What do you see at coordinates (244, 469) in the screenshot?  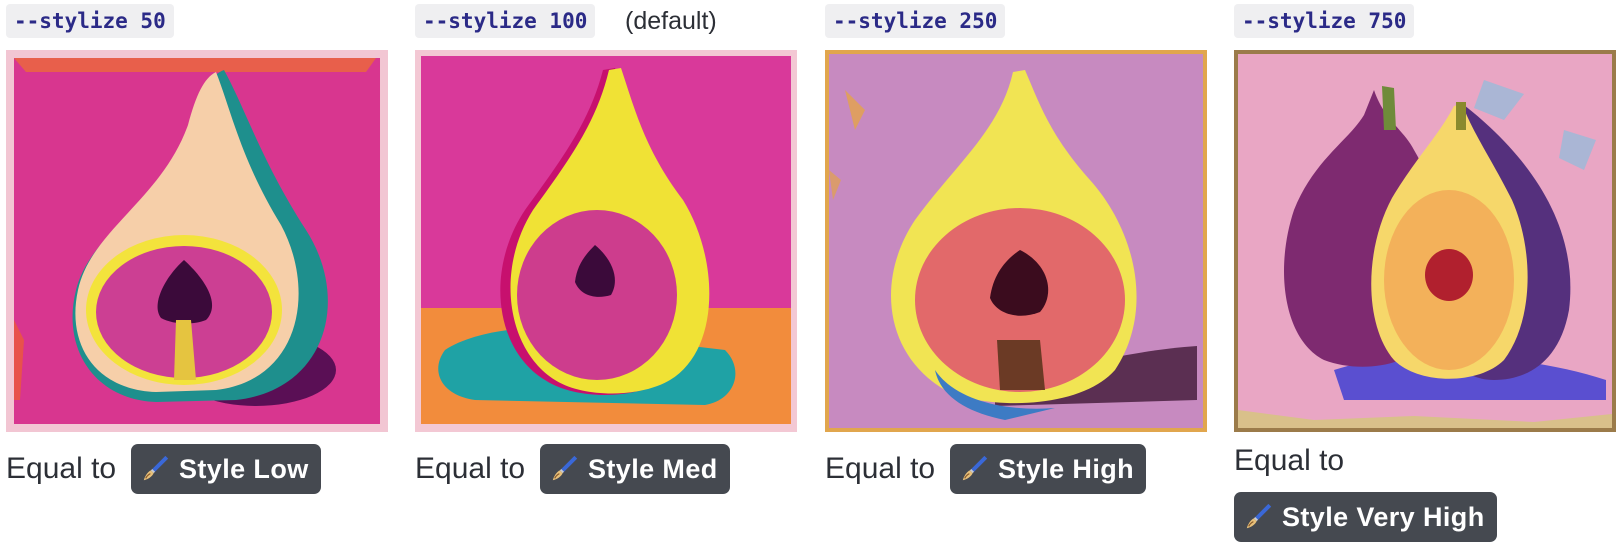 I see `badge-label: Style Low` at bounding box center [244, 469].